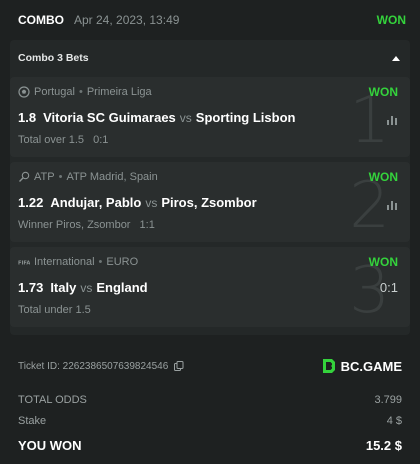  I want to click on total-odds-value: 3.799, so click(388, 400).